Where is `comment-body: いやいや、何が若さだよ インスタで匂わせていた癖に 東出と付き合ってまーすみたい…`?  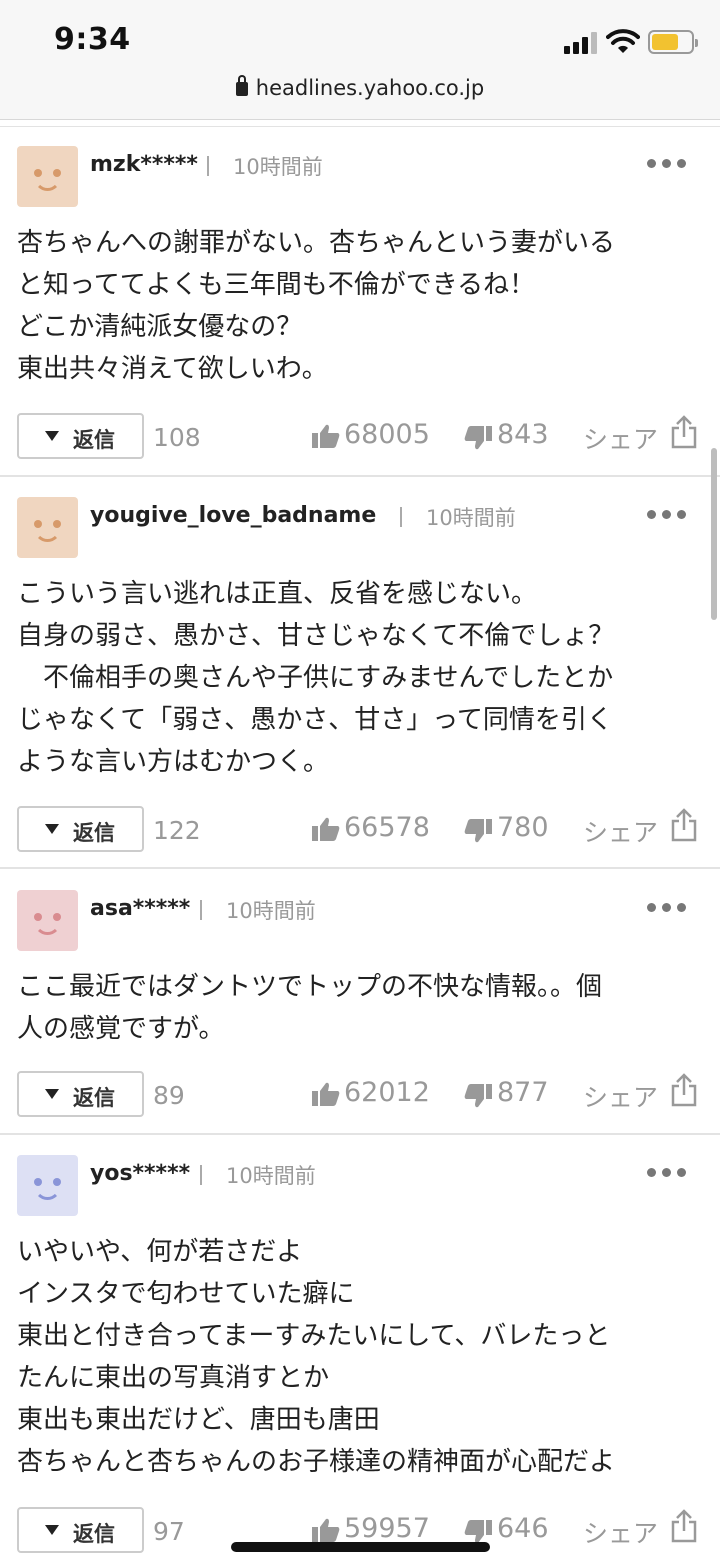
comment-body: いやいや、何が若さだよ インスタで匂わせていた癖に 東出と付き合ってまーすみたい… is located at coordinates (316, 1357).